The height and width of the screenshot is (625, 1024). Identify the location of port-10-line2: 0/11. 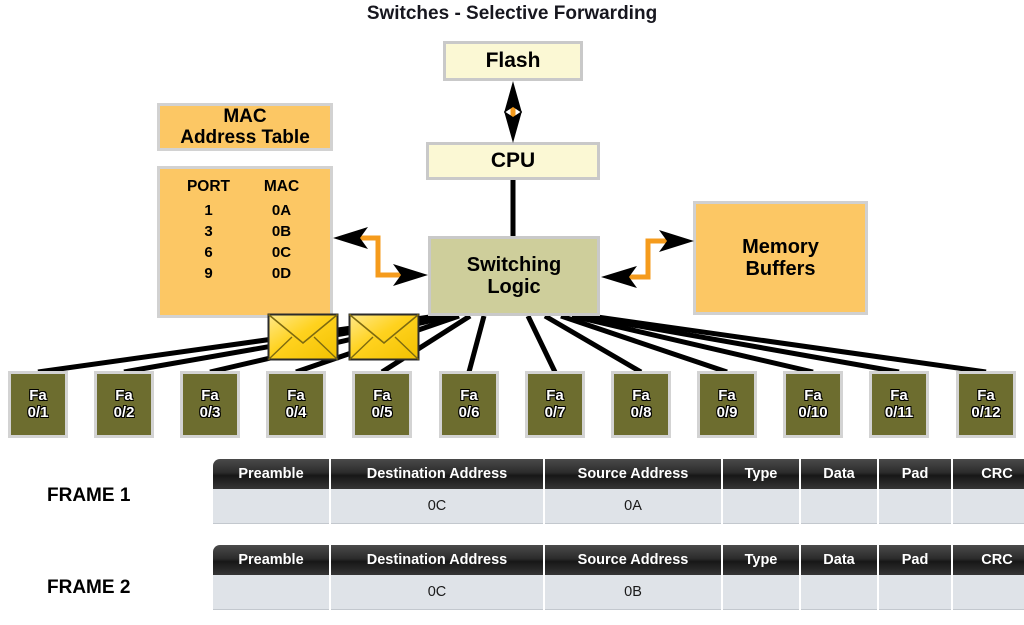
(899, 412).